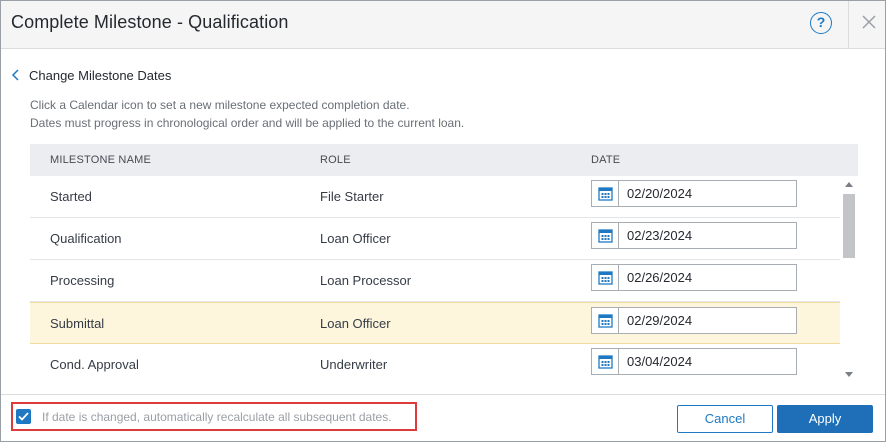 The height and width of the screenshot is (442, 886). Describe the element at coordinates (435, 364) in the screenshot. I see `table-row: Cond. Approval Underwriter 03/04/2024` at that location.